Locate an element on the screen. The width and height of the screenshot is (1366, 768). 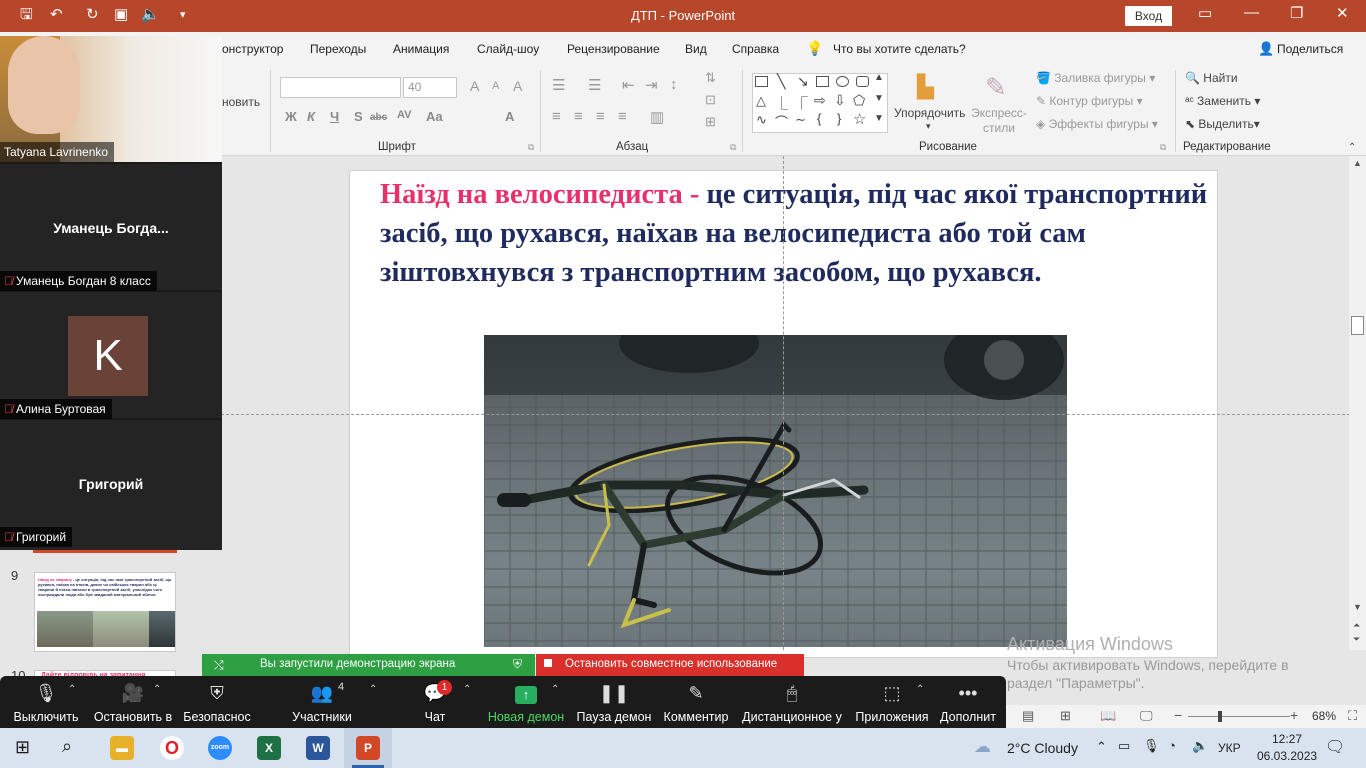
select-button: ⬉ Выделить▾ is located at coordinates (1222, 124).